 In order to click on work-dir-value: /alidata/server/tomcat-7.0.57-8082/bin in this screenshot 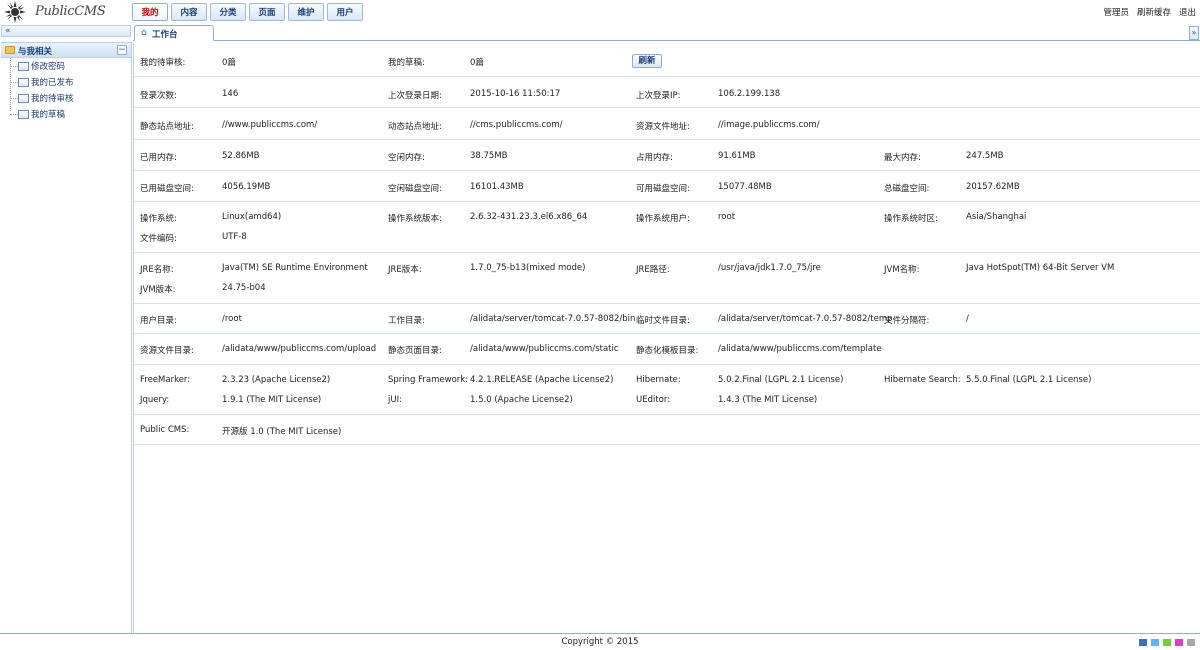, I will do `click(553, 319)`.